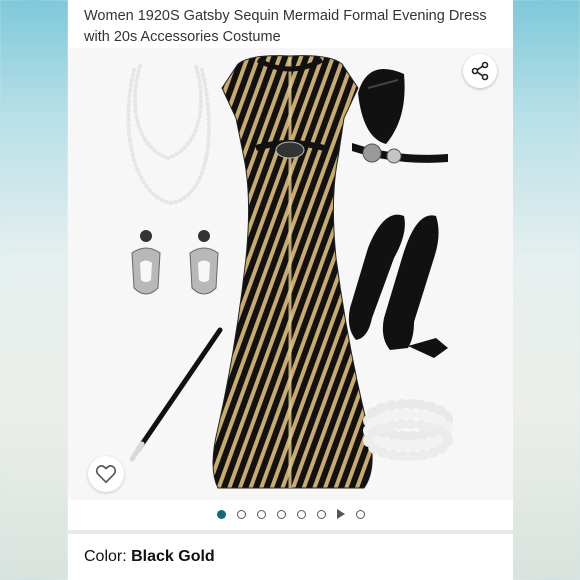 The image size is (580, 580). What do you see at coordinates (290, 514) in the screenshot?
I see `gallery-pagination` at bounding box center [290, 514].